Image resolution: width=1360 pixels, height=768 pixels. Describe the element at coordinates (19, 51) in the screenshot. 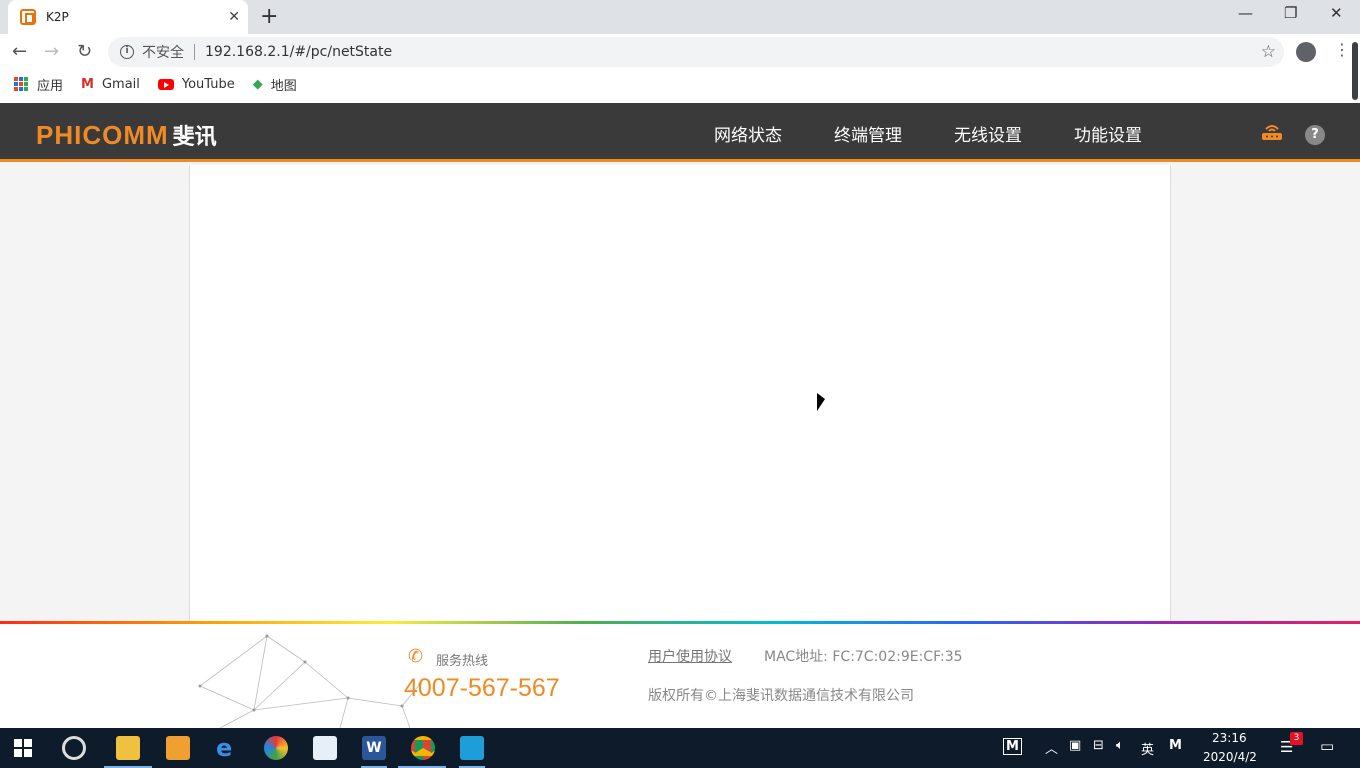

I see `back-button: ←` at that location.